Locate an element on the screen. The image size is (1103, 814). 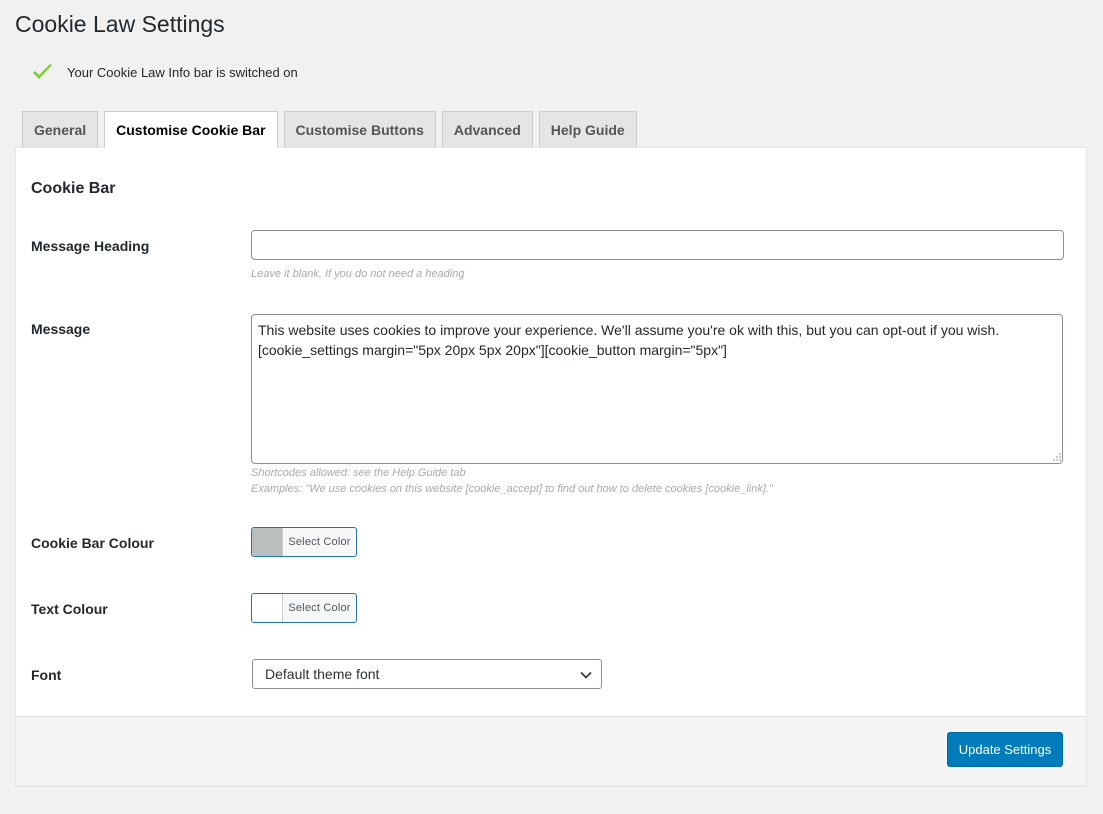
text-colour-button: Select Color is located at coordinates (304, 608).